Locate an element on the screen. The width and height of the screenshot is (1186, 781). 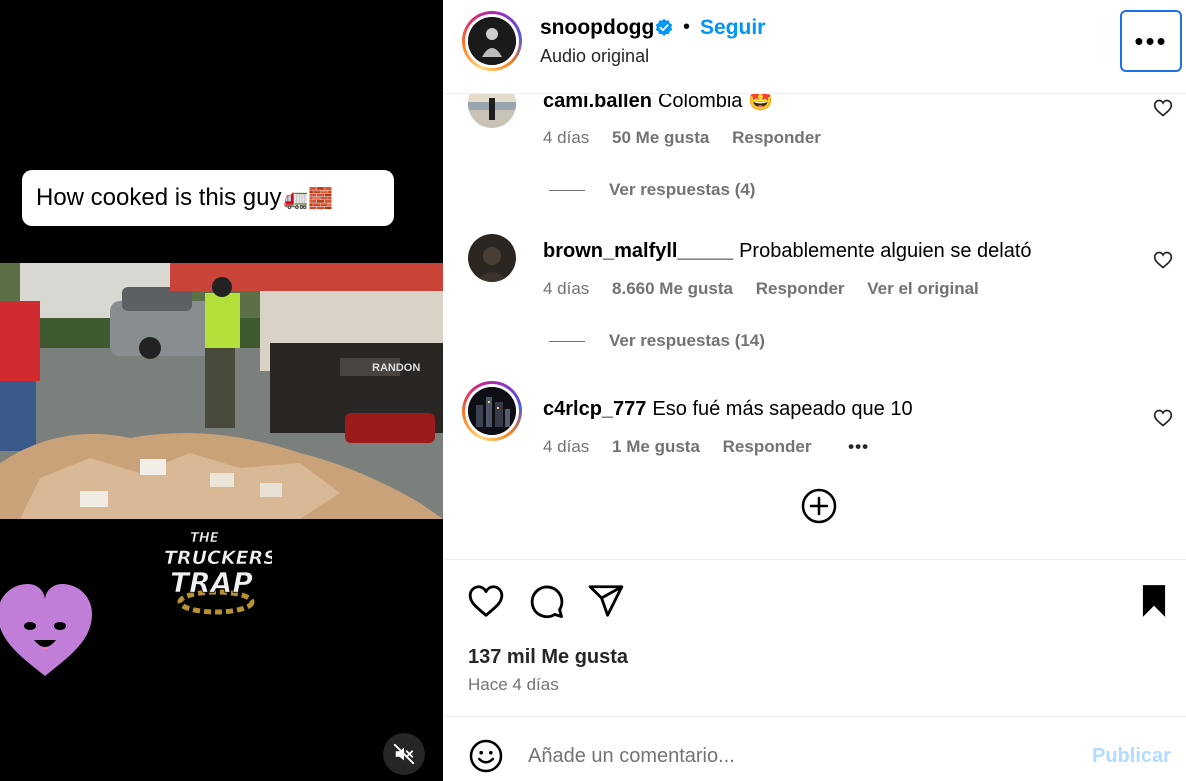
video-caption-emoji: 🚛🧱 is located at coordinates (308, 198).